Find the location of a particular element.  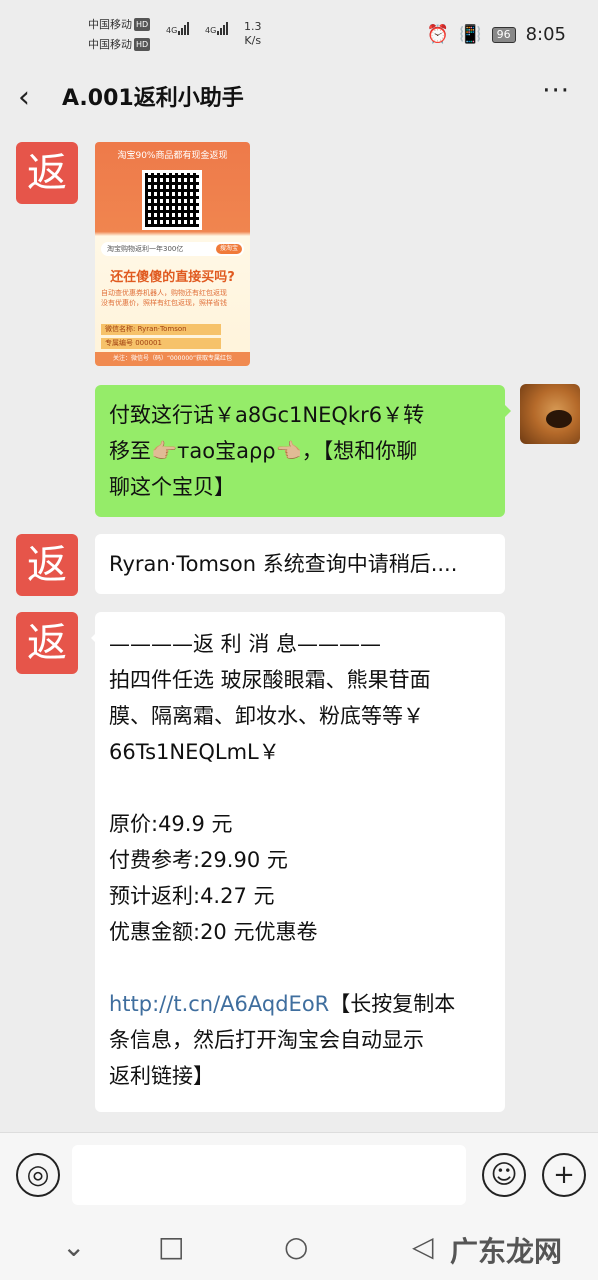

clock: 8:05 is located at coordinates (545, 34).